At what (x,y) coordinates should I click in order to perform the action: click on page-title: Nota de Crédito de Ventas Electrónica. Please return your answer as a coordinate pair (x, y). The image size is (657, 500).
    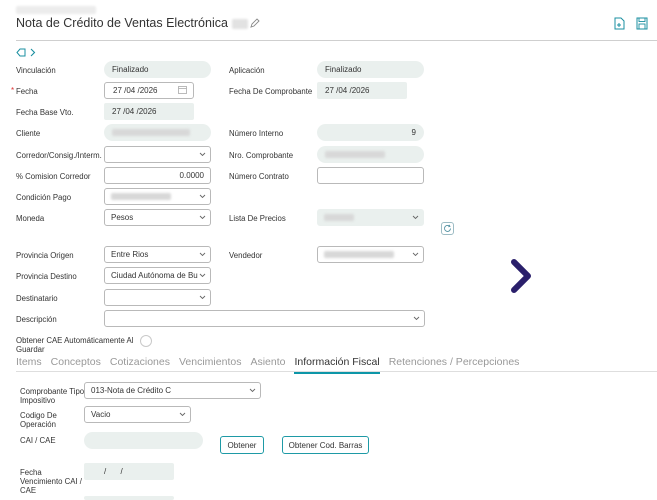
    Looking at the image, I should click on (138, 23).